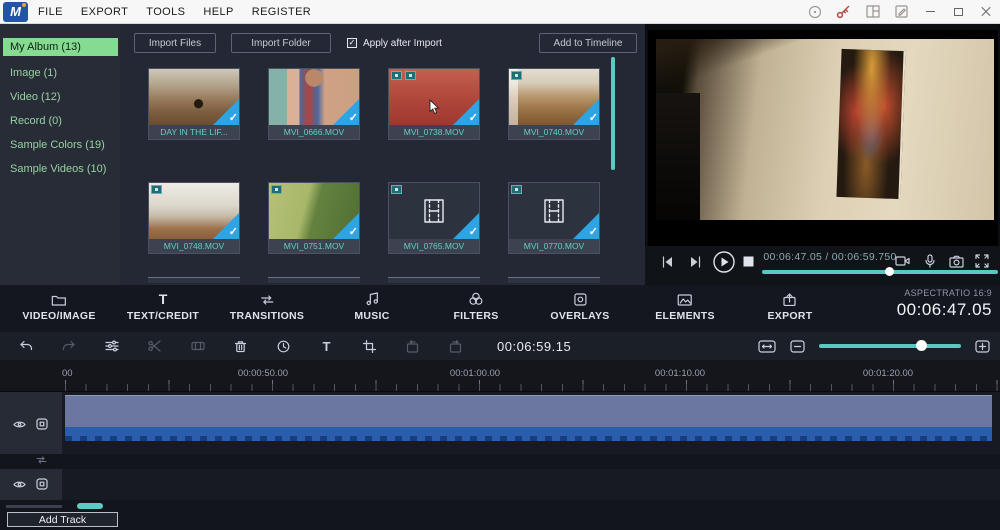 The width and height of the screenshot is (1000, 530). What do you see at coordinates (111, 346) in the screenshot?
I see `adjust-icon` at bounding box center [111, 346].